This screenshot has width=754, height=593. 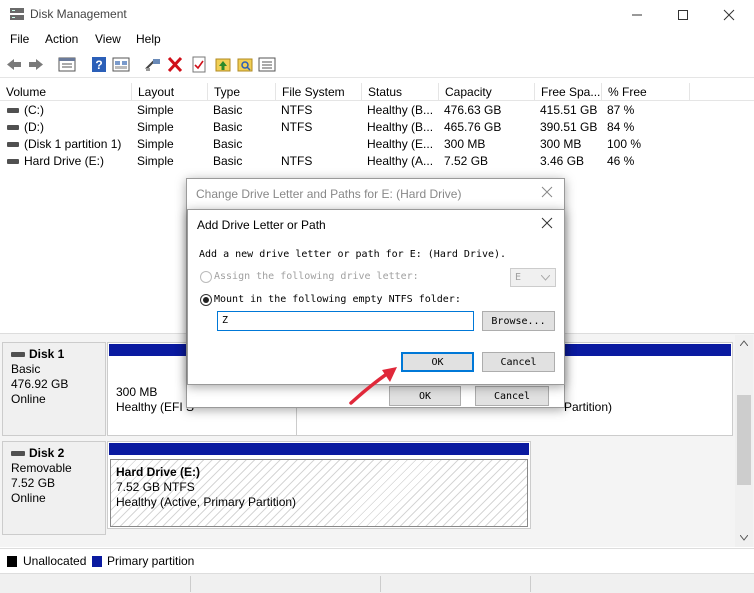 What do you see at coordinates (518, 362) in the screenshot?
I see `inner-cancel-button: Cancel` at bounding box center [518, 362].